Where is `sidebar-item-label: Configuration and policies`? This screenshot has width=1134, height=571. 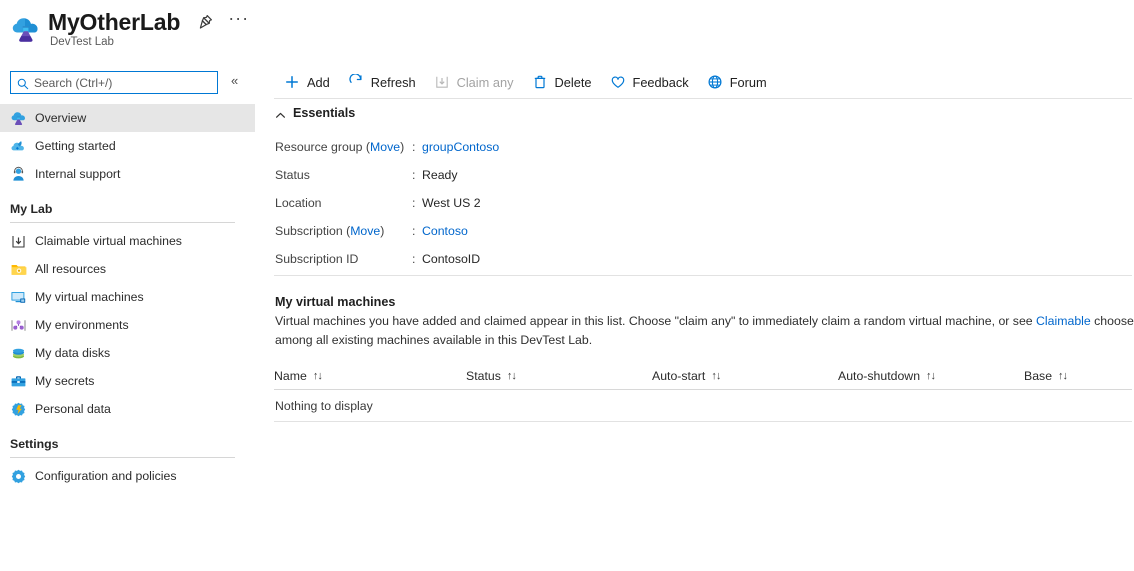 sidebar-item-label: Configuration and policies is located at coordinates (106, 476).